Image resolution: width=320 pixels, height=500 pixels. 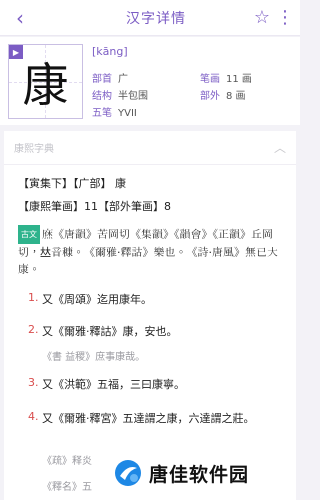 What do you see at coordinates (210, 96) in the screenshot?
I see `outside-strokes-label: 部外` at bounding box center [210, 96].